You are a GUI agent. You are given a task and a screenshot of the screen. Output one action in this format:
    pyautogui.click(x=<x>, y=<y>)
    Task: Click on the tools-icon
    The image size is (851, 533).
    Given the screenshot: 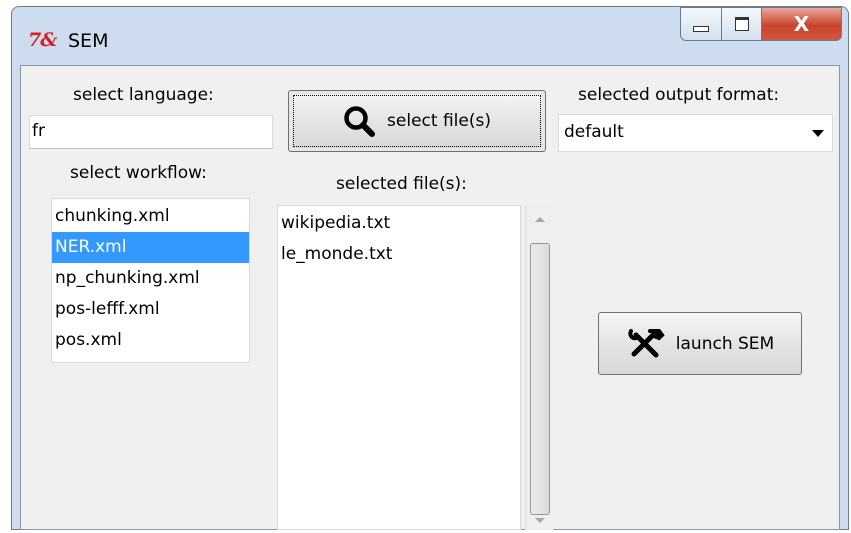 What is the action you would take?
    pyautogui.click(x=646, y=342)
    